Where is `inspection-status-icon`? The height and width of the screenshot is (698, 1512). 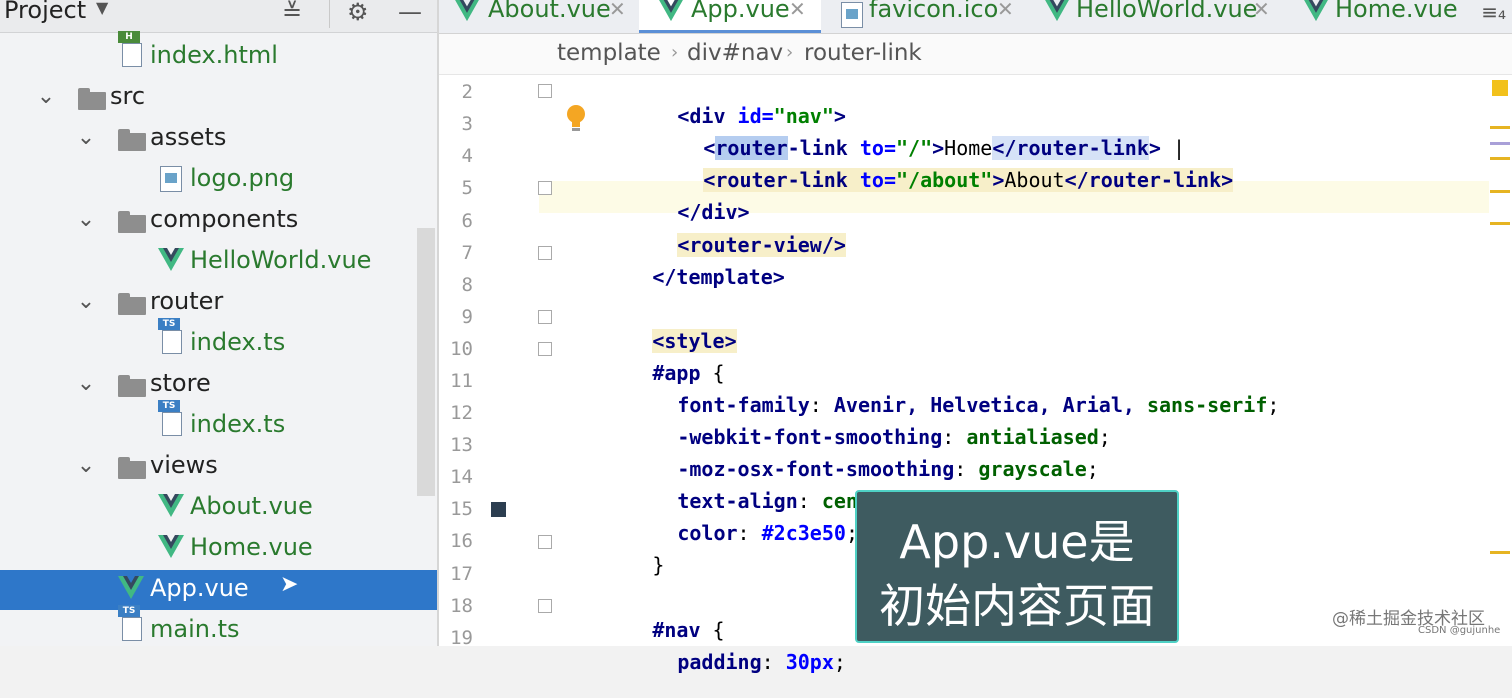
inspection-status-icon is located at coordinates (1500, 88).